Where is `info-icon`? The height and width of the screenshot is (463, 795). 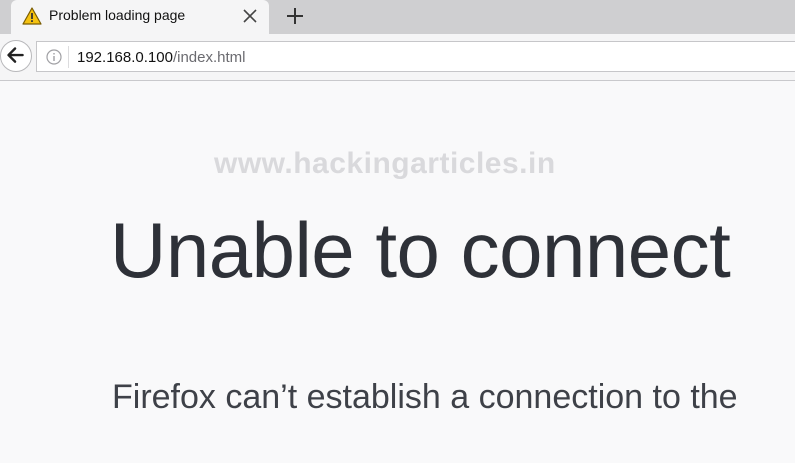
info-icon is located at coordinates (54, 57).